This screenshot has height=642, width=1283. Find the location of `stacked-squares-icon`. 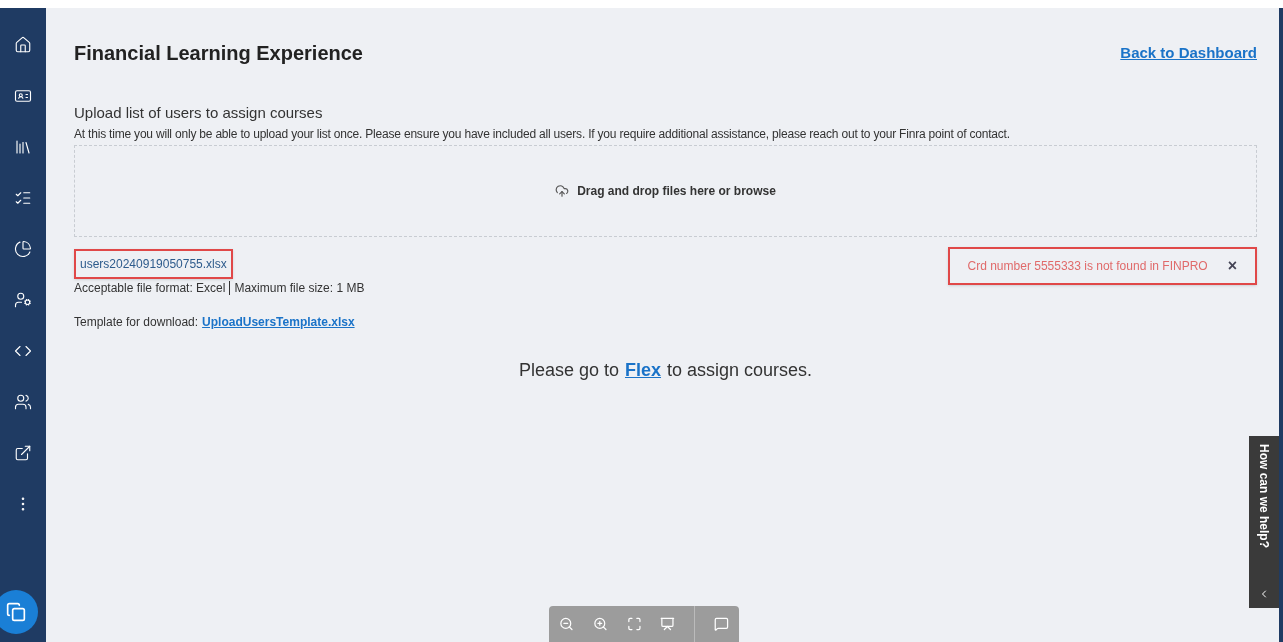

stacked-squares-icon is located at coordinates (16, 612).